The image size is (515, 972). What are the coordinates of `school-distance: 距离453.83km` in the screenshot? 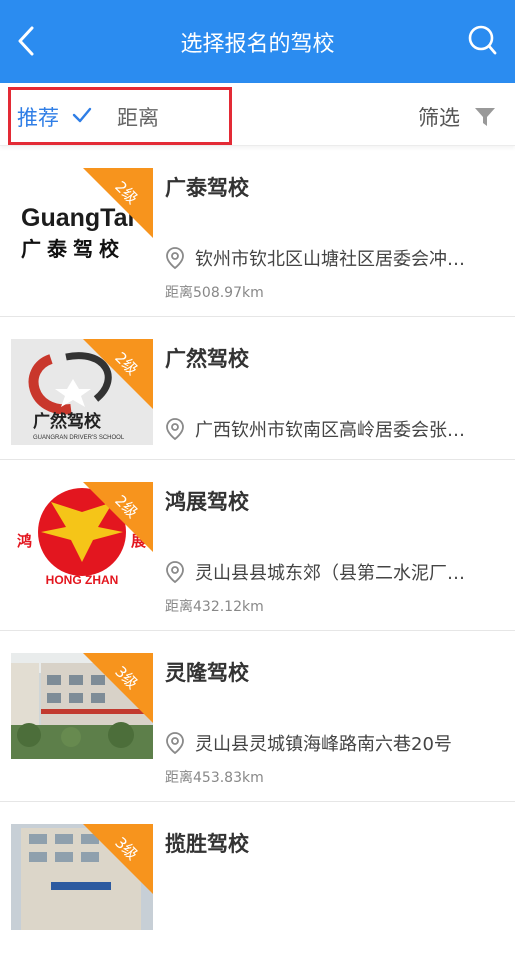 It's located at (214, 778).